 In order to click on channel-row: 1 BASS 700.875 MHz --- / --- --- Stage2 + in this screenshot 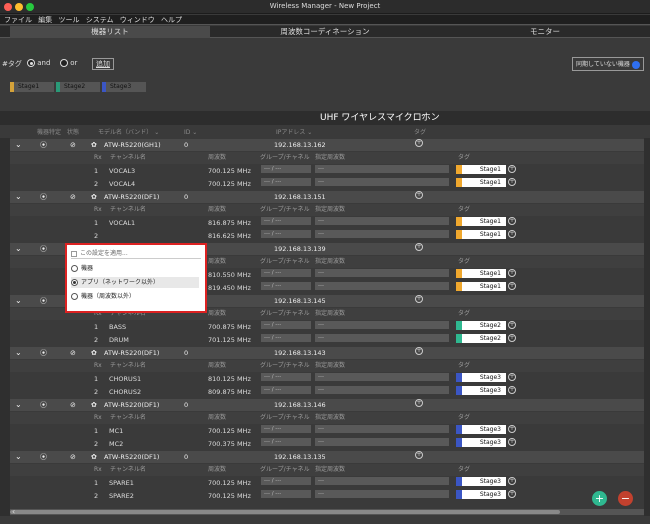, I will do `click(327, 327)`.